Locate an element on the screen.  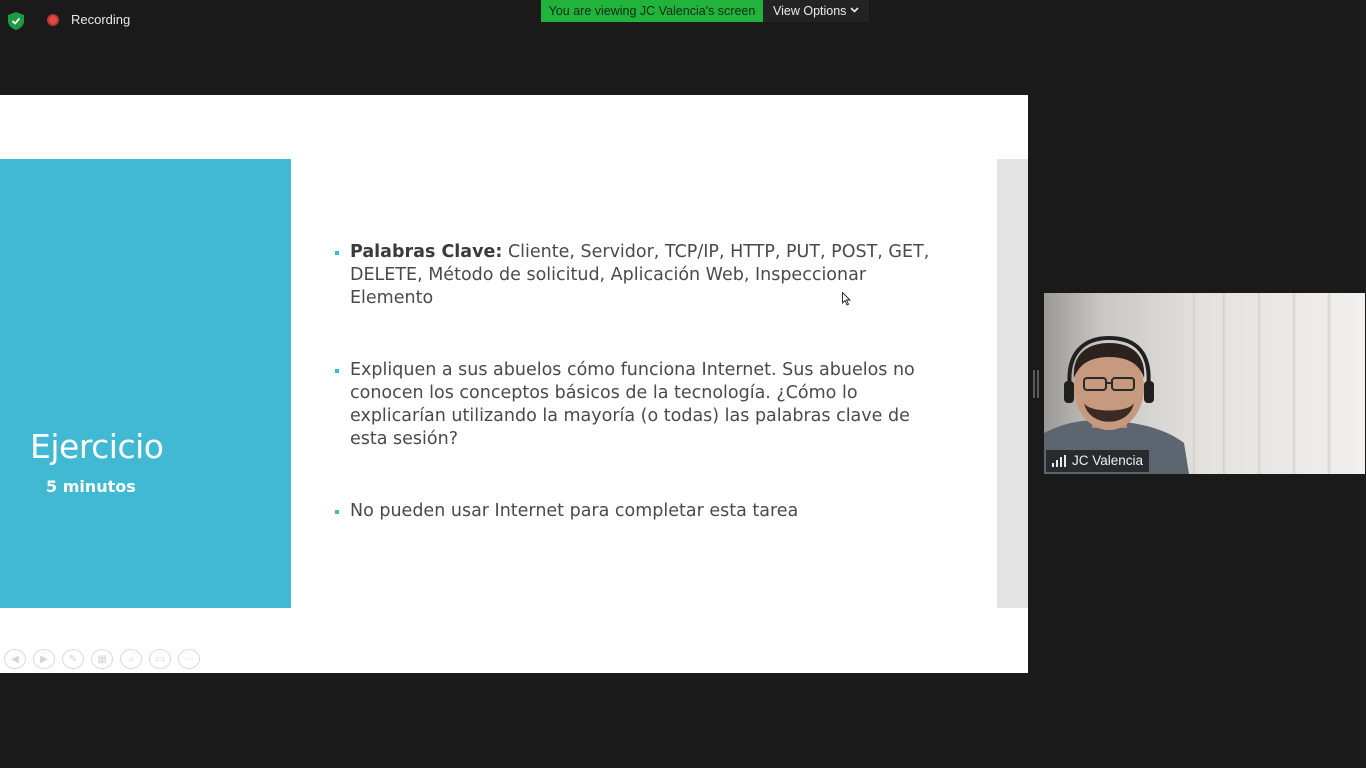
slide-subtitle: 5 minutos is located at coordinates (91, 486).